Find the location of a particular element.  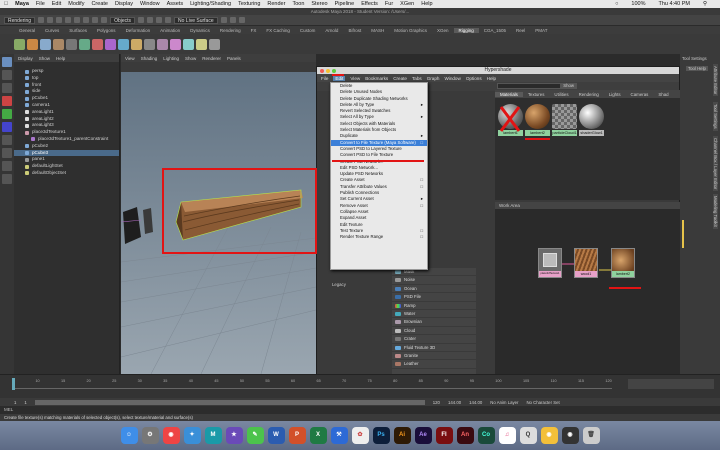

orient-joint-icon is located at coordinates (71, 44).